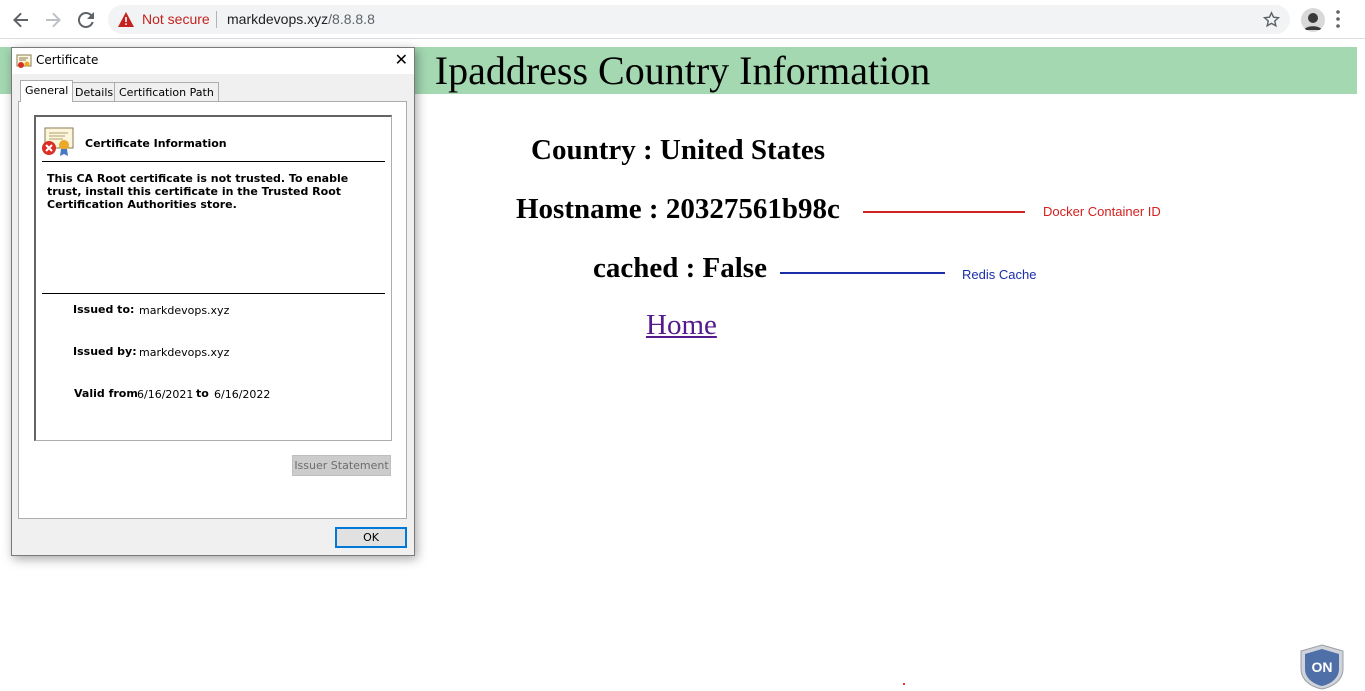 The width and height of the screenshot is (1365, 691). I want to click on certificate-small-icon, so click(24, 61).